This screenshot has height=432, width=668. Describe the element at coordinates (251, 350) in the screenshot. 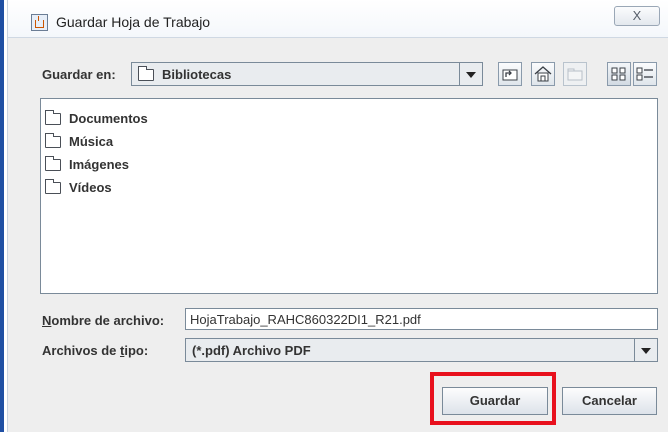

I see `filetype-value: (*.pdf) Archivo PDF` at that location.